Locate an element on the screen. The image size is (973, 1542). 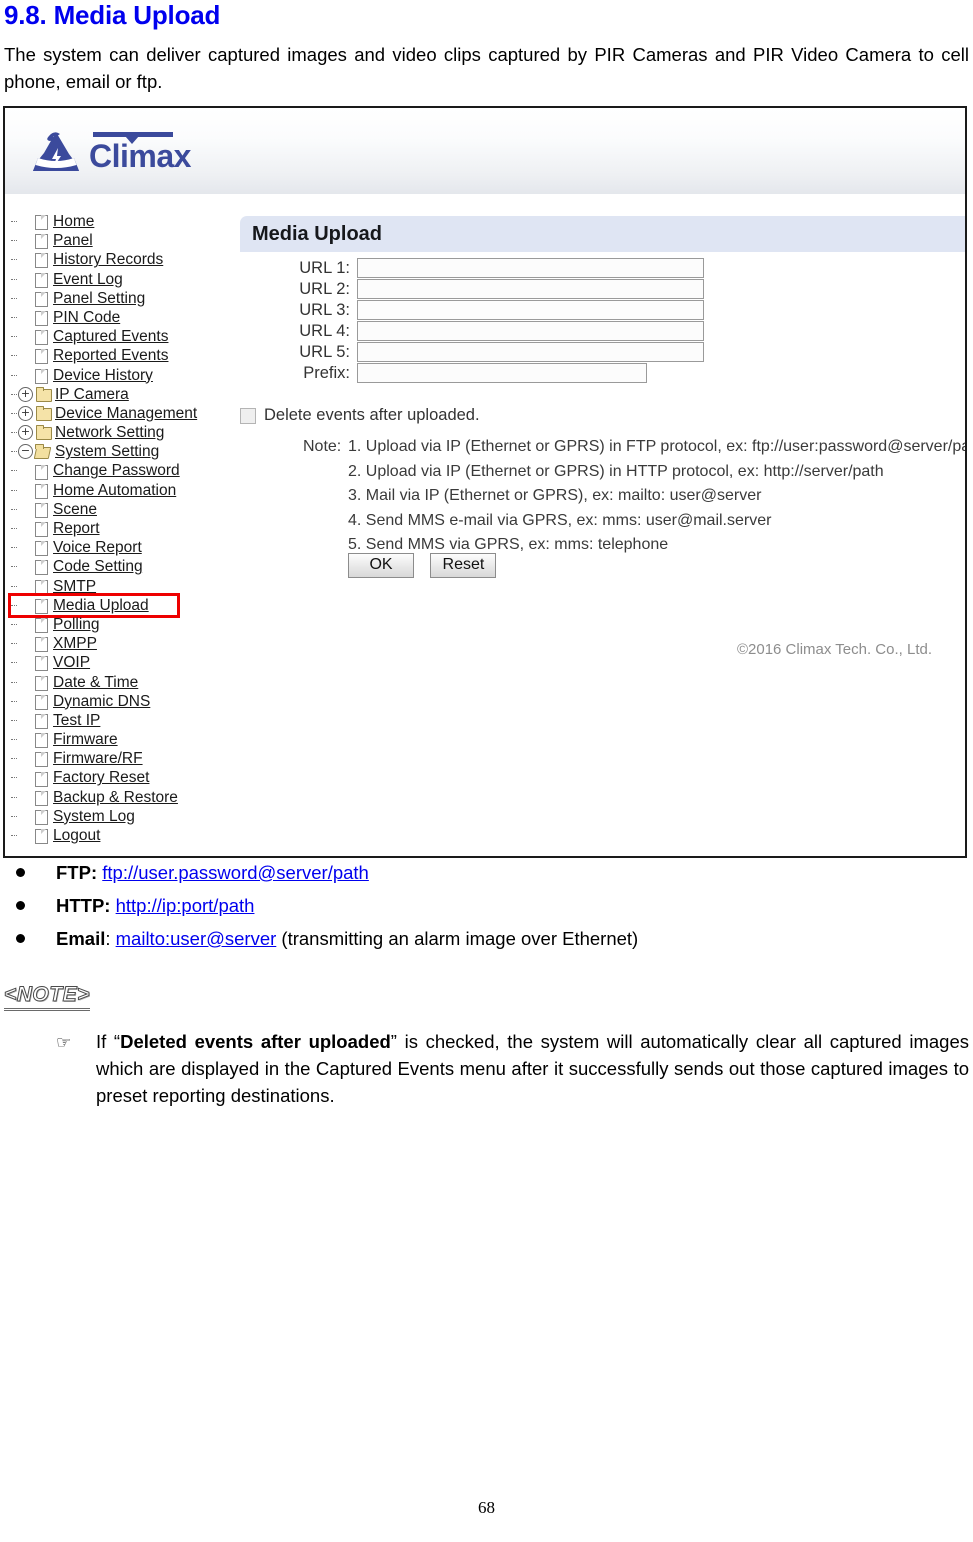
sidebar-item-xmpp: XMPP is located at coordinates (122, 643).